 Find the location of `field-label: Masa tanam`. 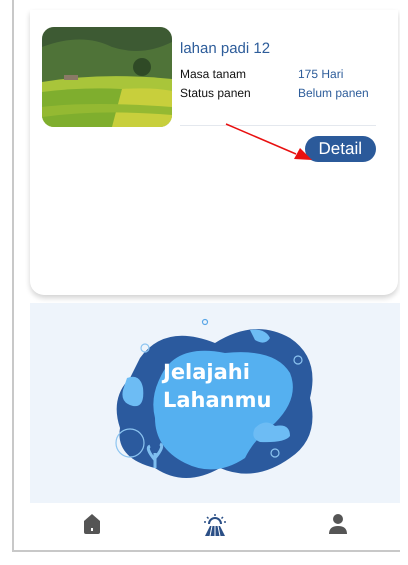

field-label: Masa tanam is located at coordinates (214, 74).